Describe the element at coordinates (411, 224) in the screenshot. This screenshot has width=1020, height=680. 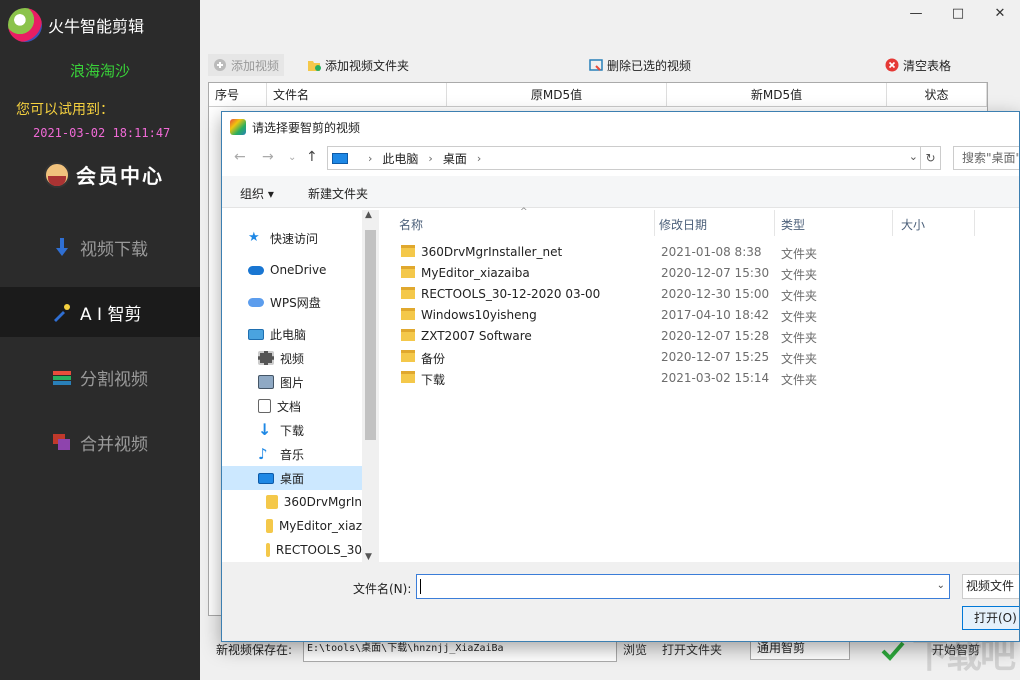
I see `col-name: 名称` at that location.